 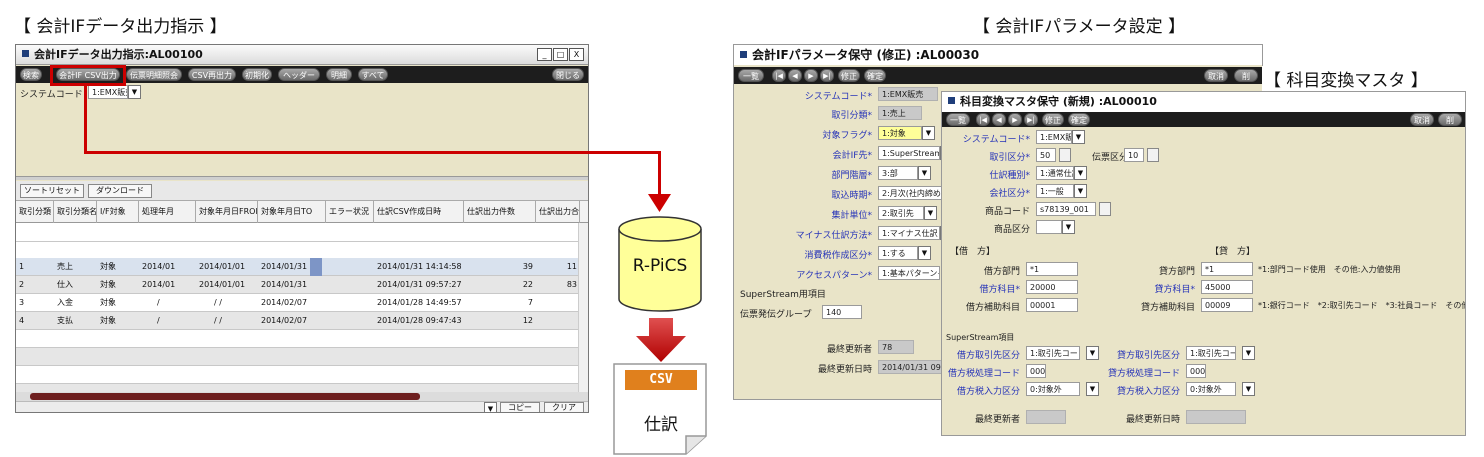 What do you see at coordinates (558, 212) in the screenshot?
I see `column-header: 仕訳出力合` at bounding box center [558, 212].